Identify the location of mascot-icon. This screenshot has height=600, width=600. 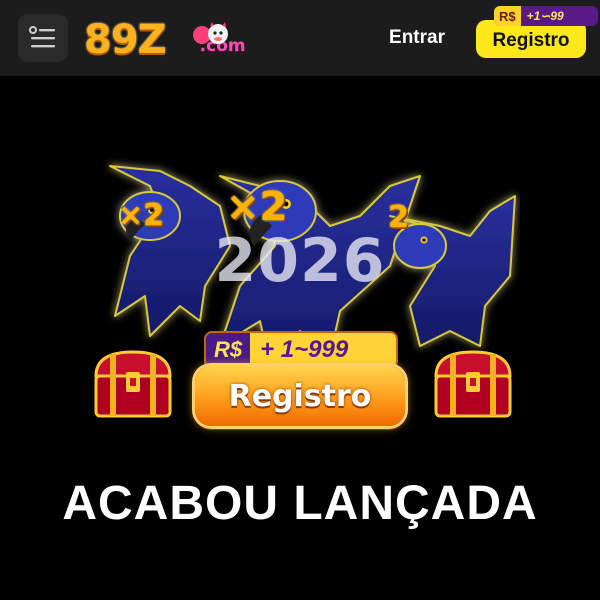
(210, 33).